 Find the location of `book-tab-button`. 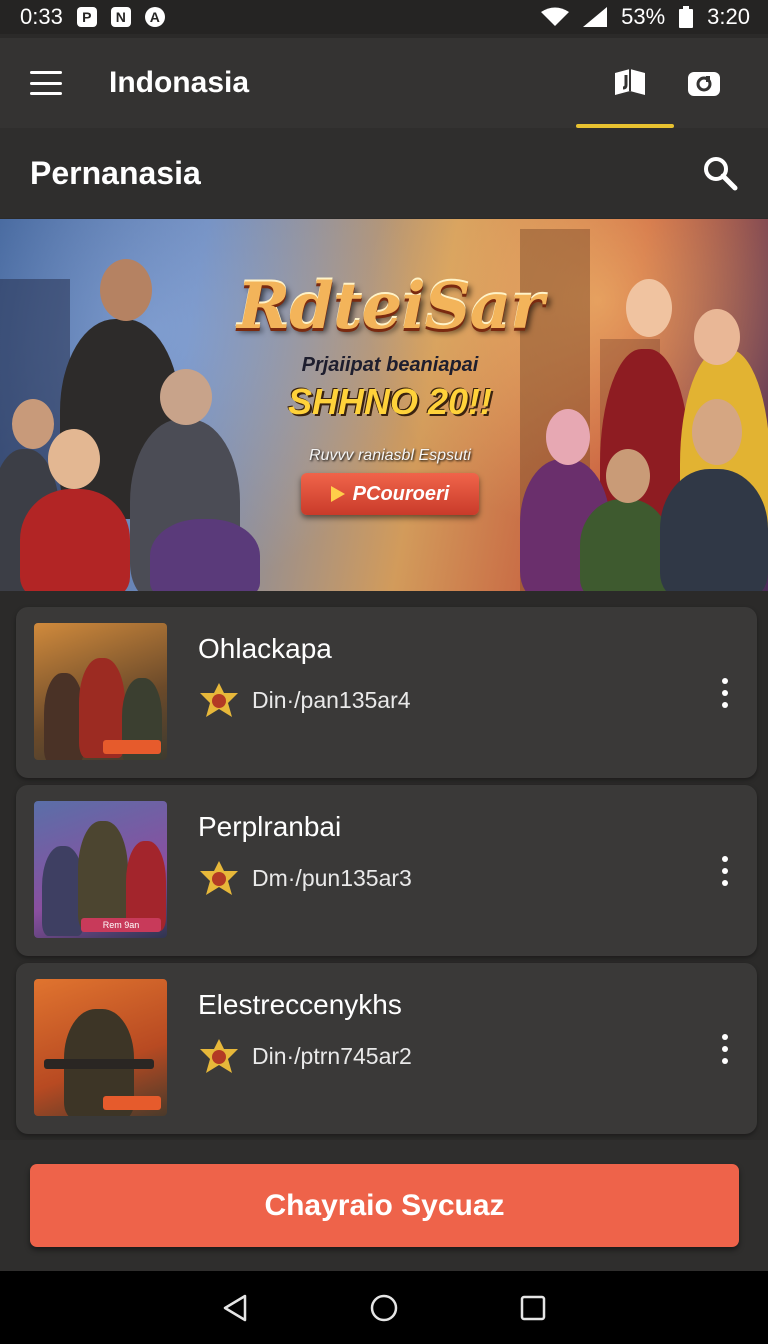

book-tab-button is located at coordinates (625, 83).